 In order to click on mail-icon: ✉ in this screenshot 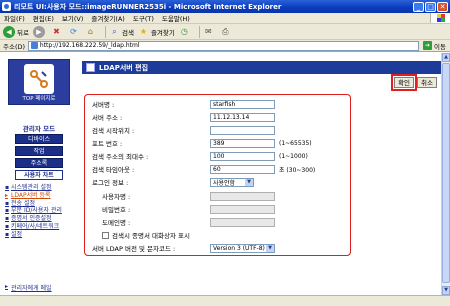, I will do `click(208, 31)`.